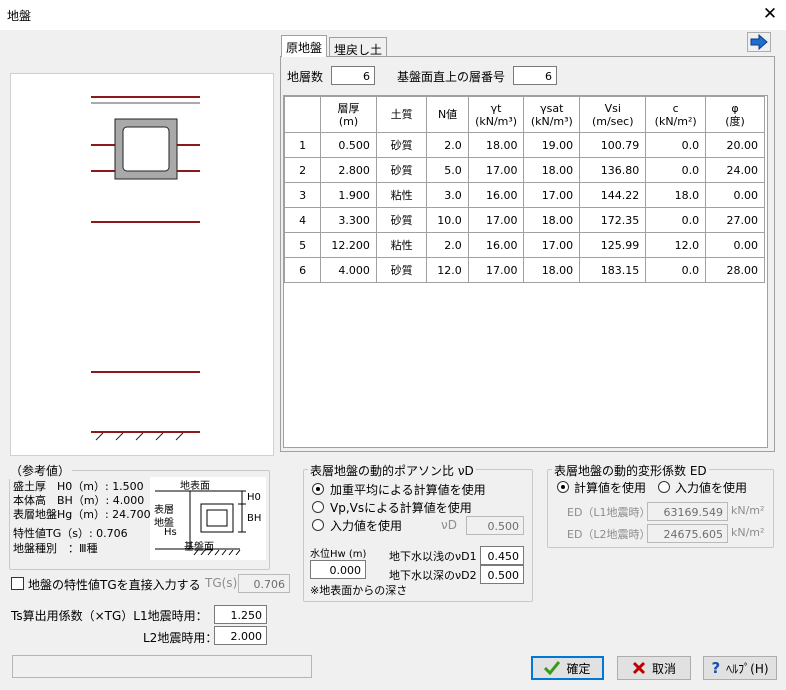 This screenshot has height=690, width=786. What do you see at coordinates (711, 488) in the screenshot?
I see `deform-option-input: 入力値を使用` at bounding box center [711, 488].